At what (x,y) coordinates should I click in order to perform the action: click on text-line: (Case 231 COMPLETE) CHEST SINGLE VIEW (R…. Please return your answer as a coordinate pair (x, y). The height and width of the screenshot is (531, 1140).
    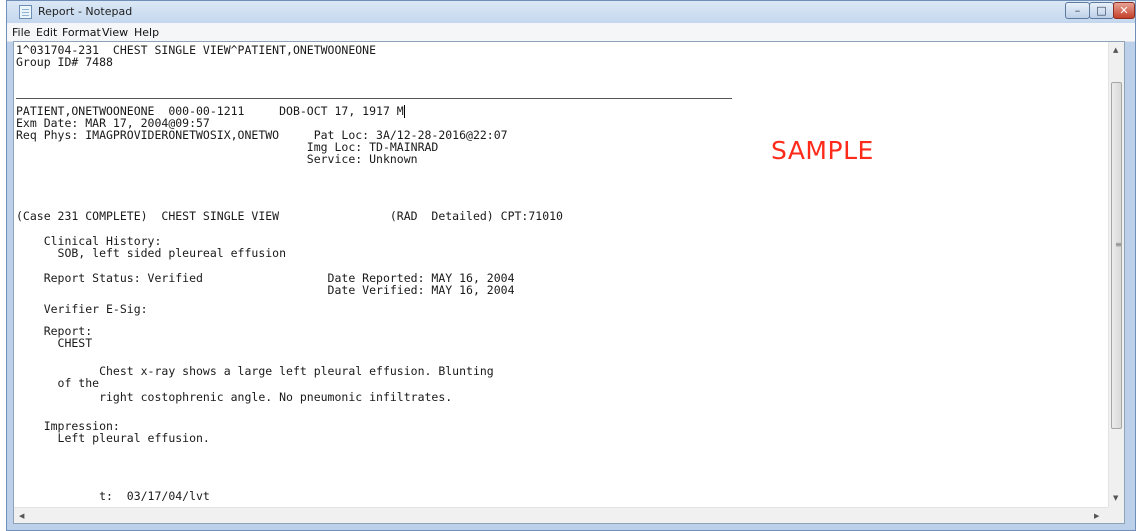
    Looking at the image, I should click on (289, 216).